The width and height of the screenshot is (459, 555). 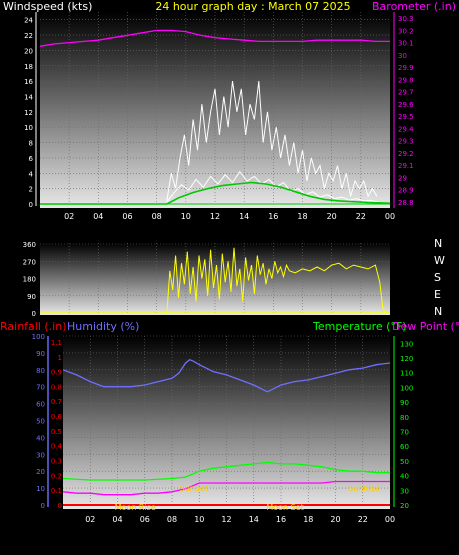 I want to click on humidity-tick-label: 0, so click(x=43, y=506).